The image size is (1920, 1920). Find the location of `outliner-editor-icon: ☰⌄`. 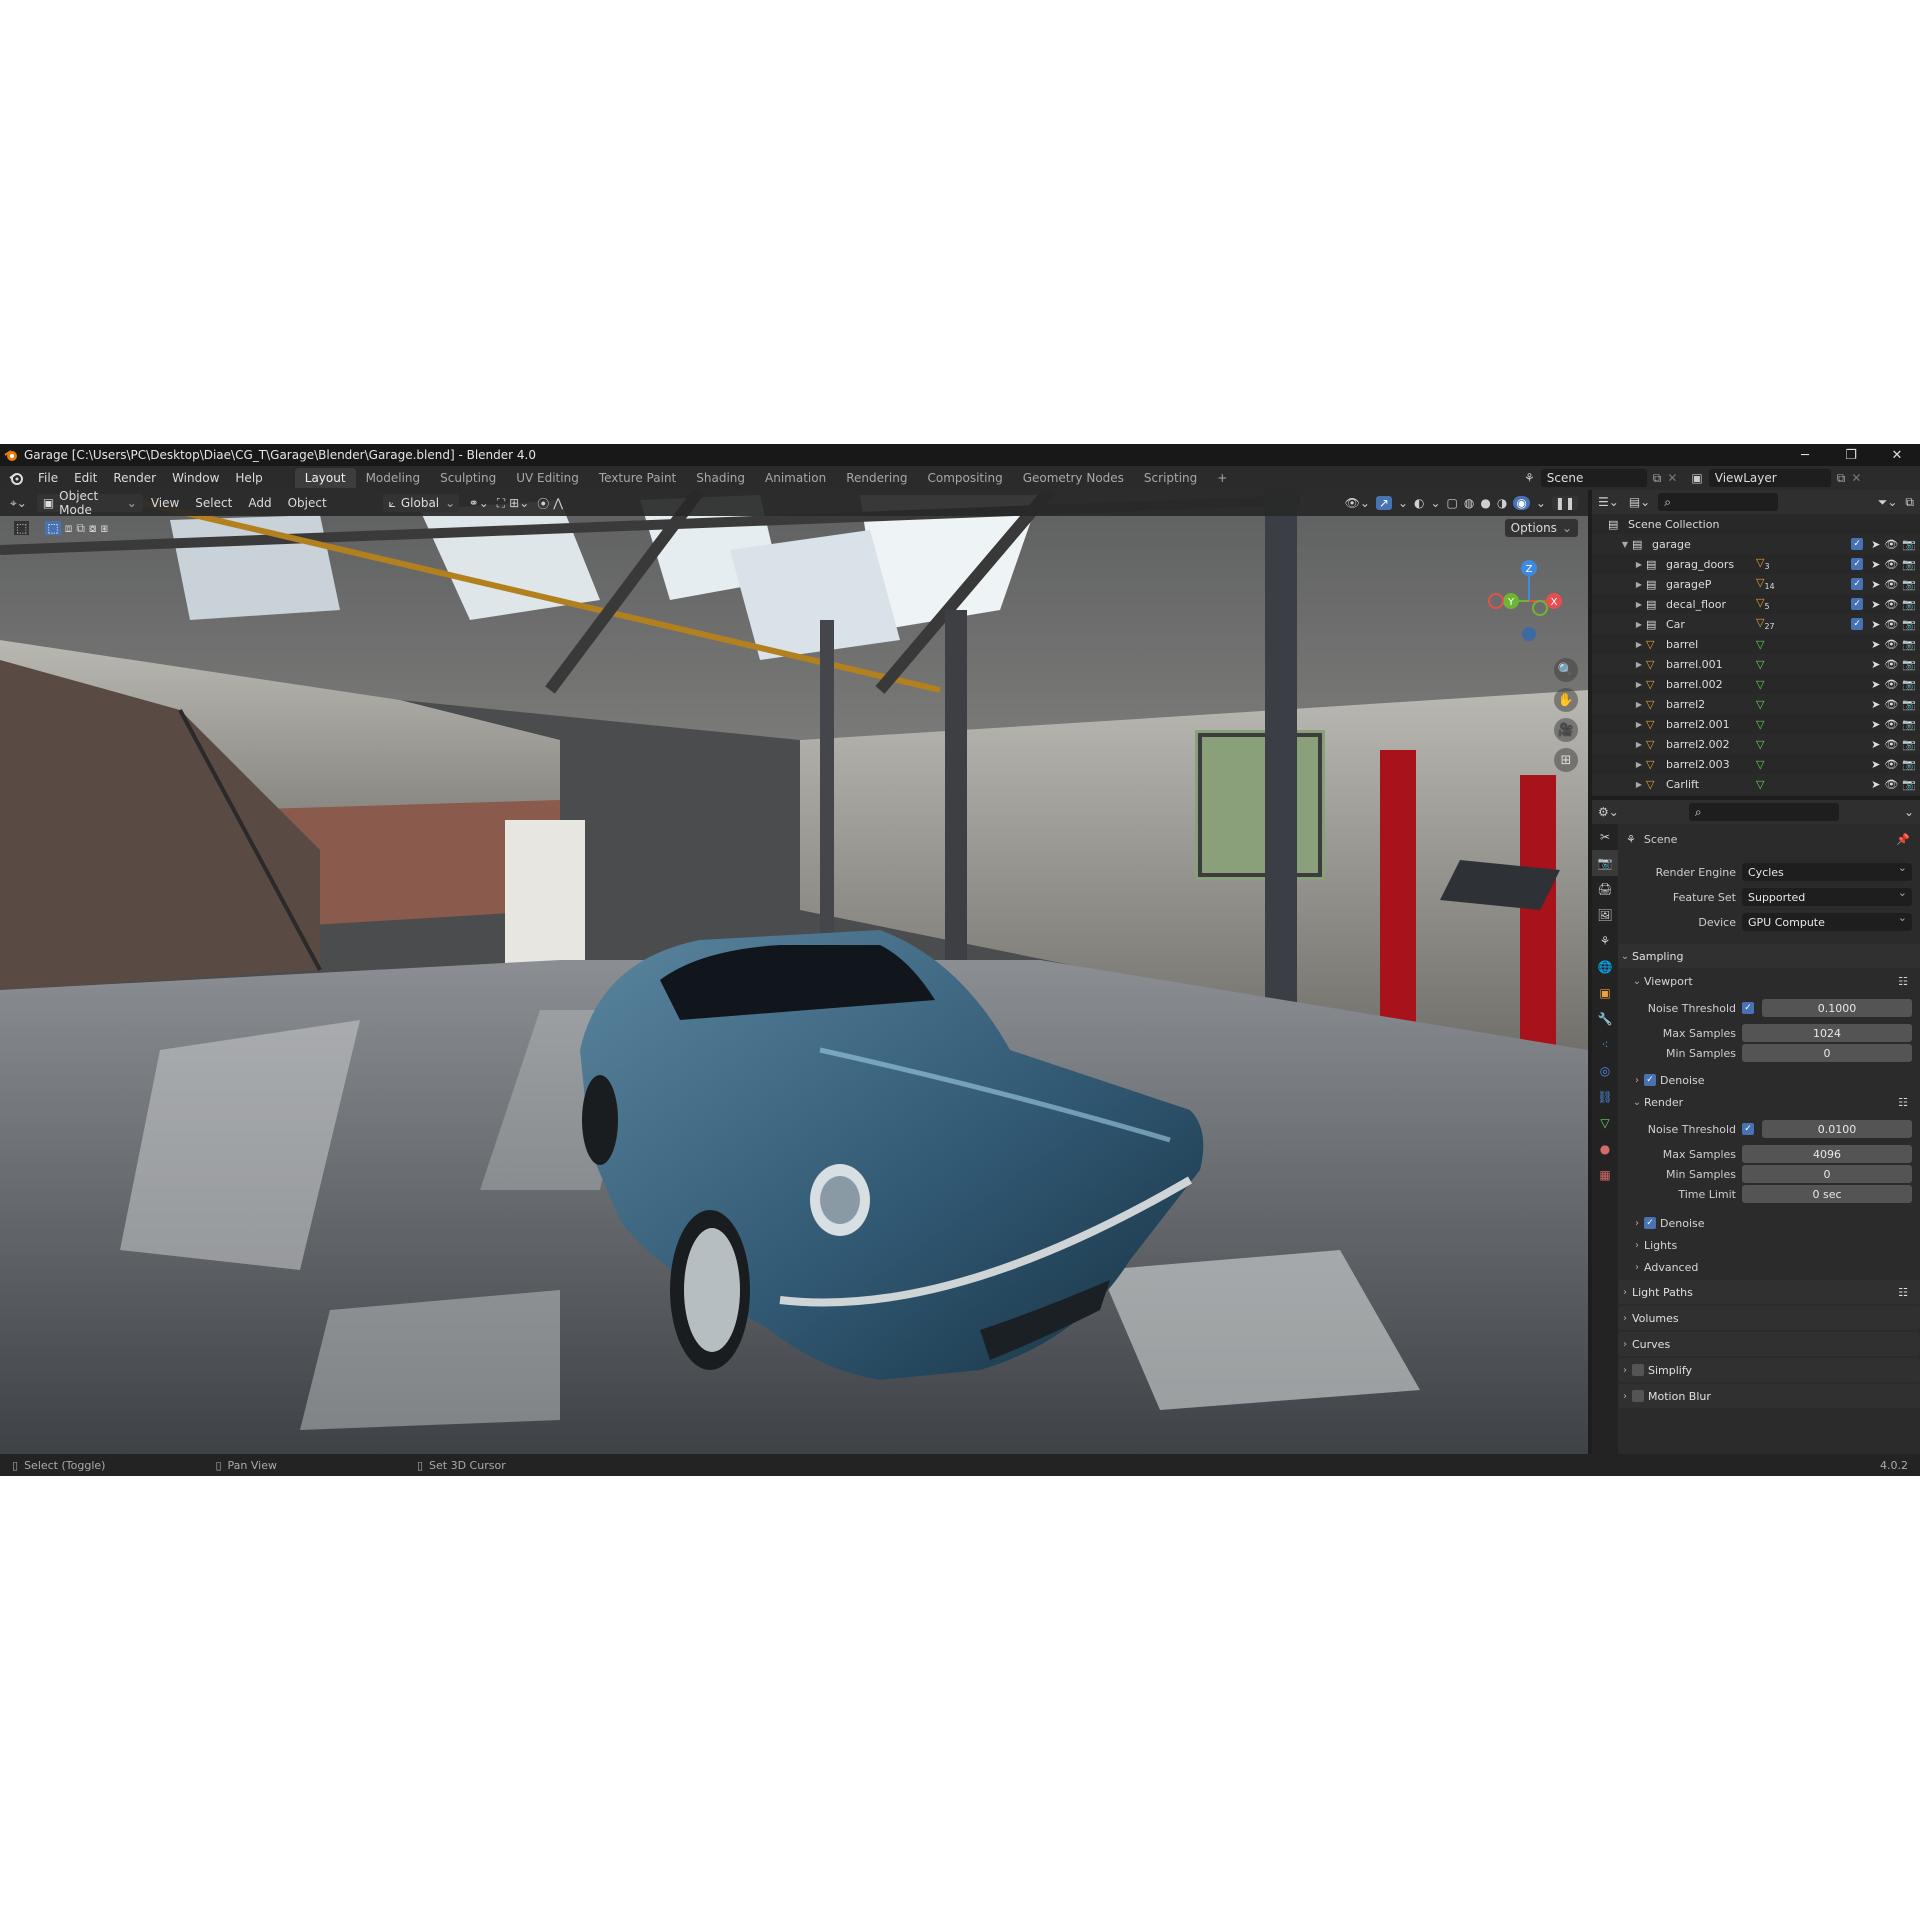

outliner-editor-icon: ☰⌄ is located at coordinates (1608, 502).